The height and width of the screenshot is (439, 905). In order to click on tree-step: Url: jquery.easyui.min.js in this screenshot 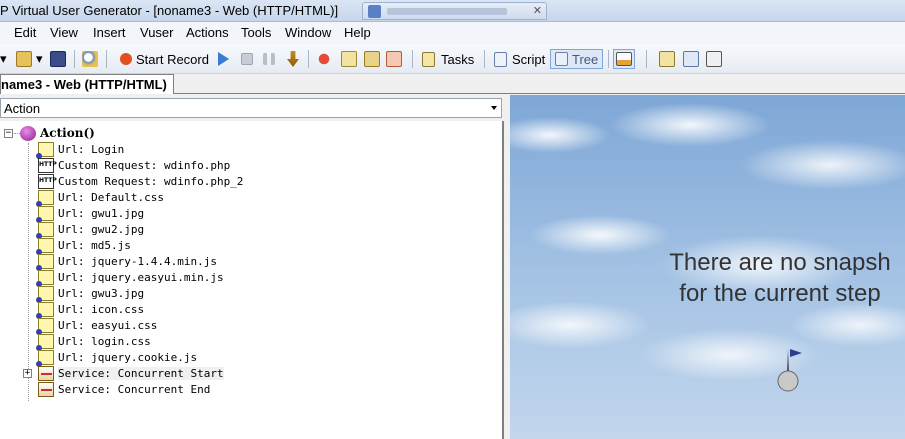, I will do `click(130, 278)`.